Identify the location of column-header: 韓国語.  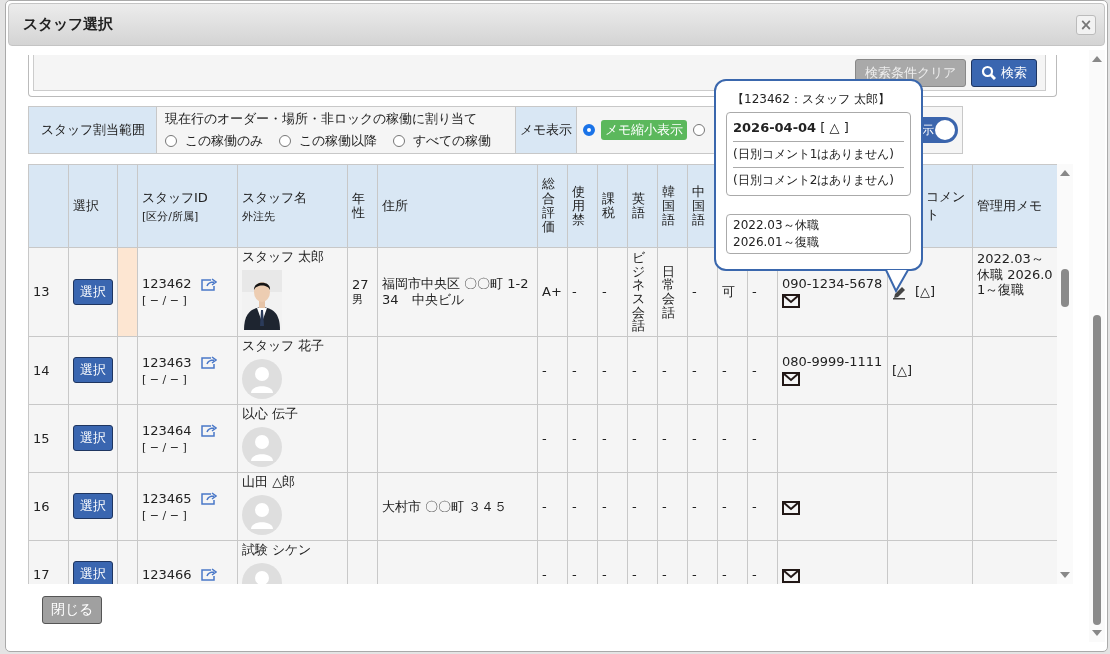
(672, 206).